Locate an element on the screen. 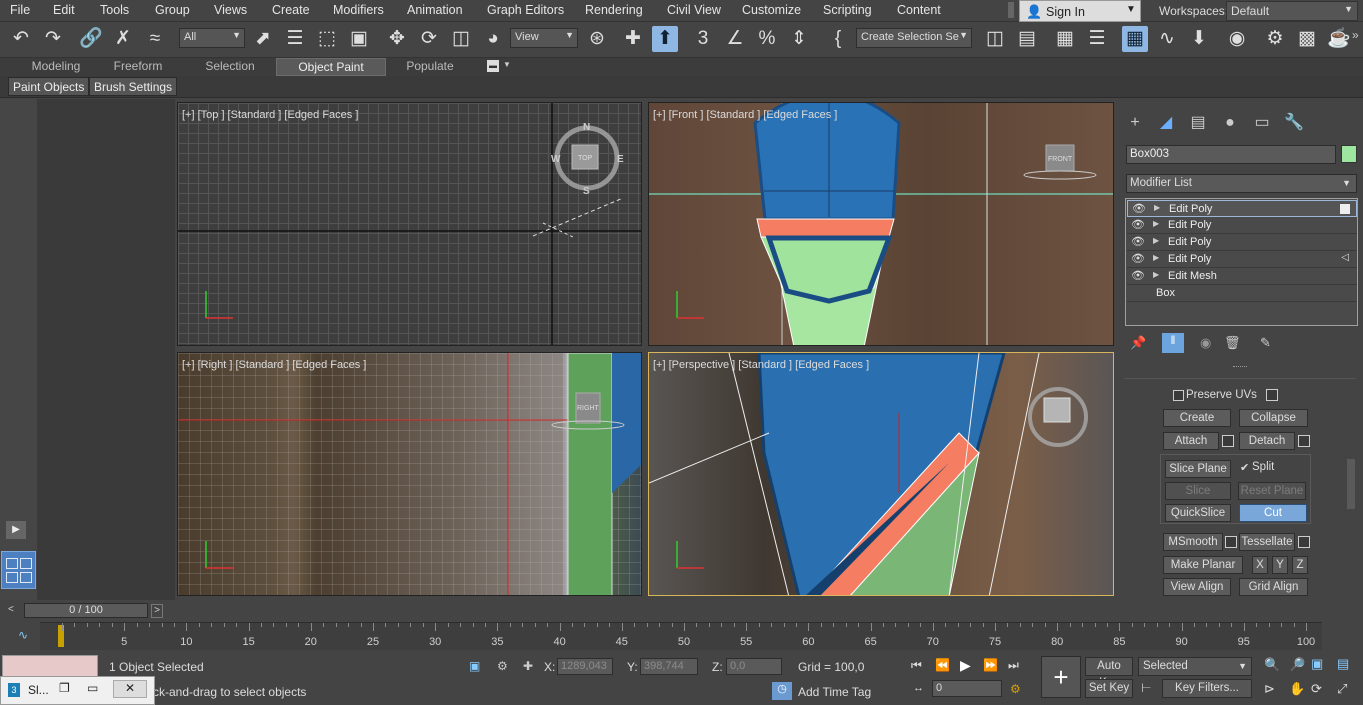 The width and height of the screenshot is (1363, 705). spinner-snap-icon: ⇕ is located at coordinates (799, 39).